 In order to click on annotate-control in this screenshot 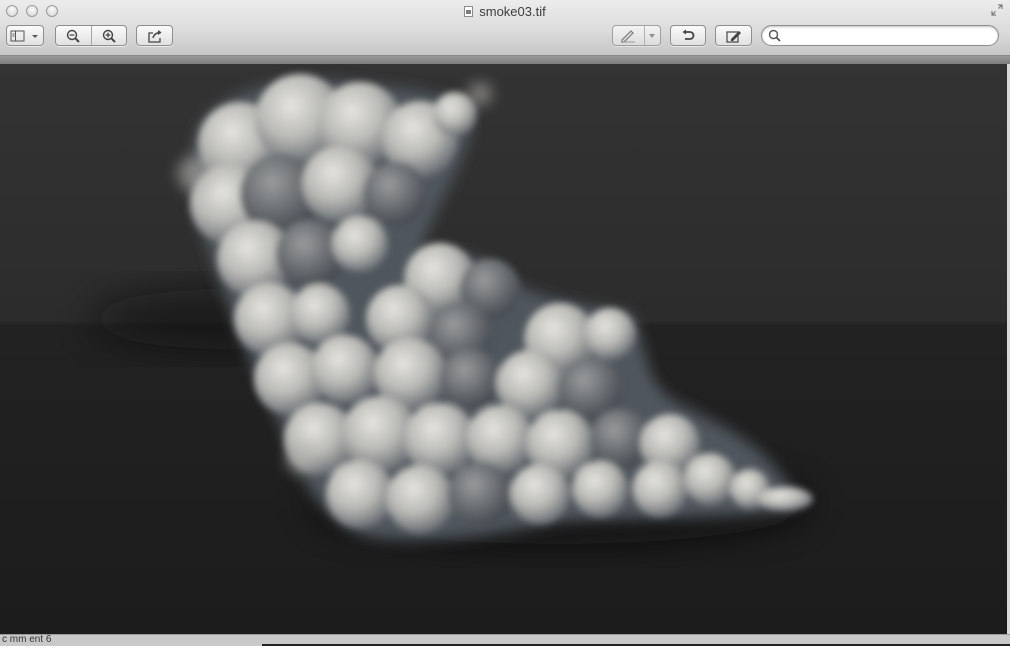, I will do `click(636, 35)`.